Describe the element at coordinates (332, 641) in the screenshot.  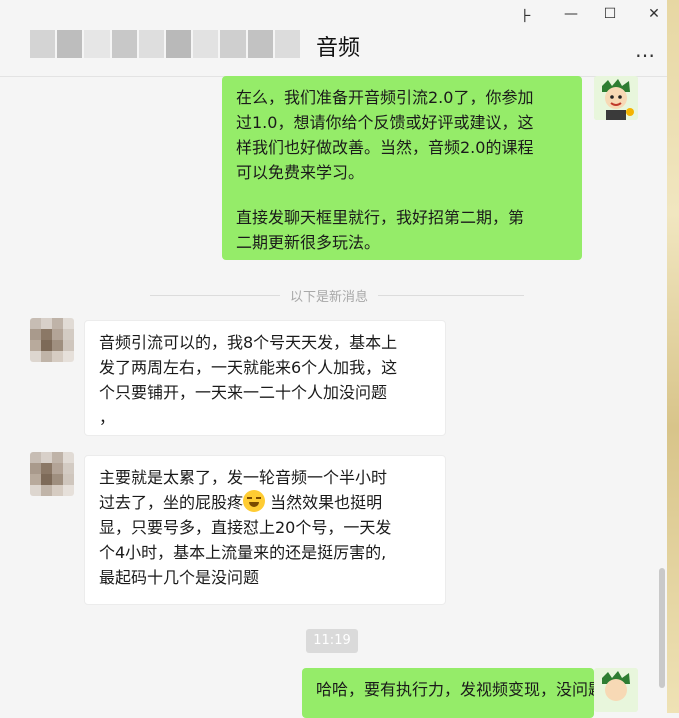
I see `message-timestamp: 11:19` at that location.